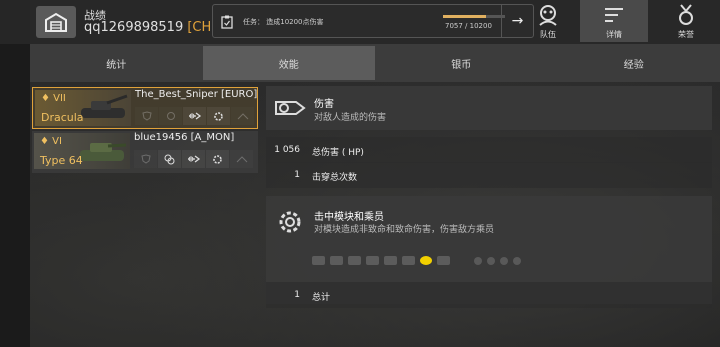 This screenshot has width=720, height=347. I want to click on loader-crew-icon, so click(517, 260).